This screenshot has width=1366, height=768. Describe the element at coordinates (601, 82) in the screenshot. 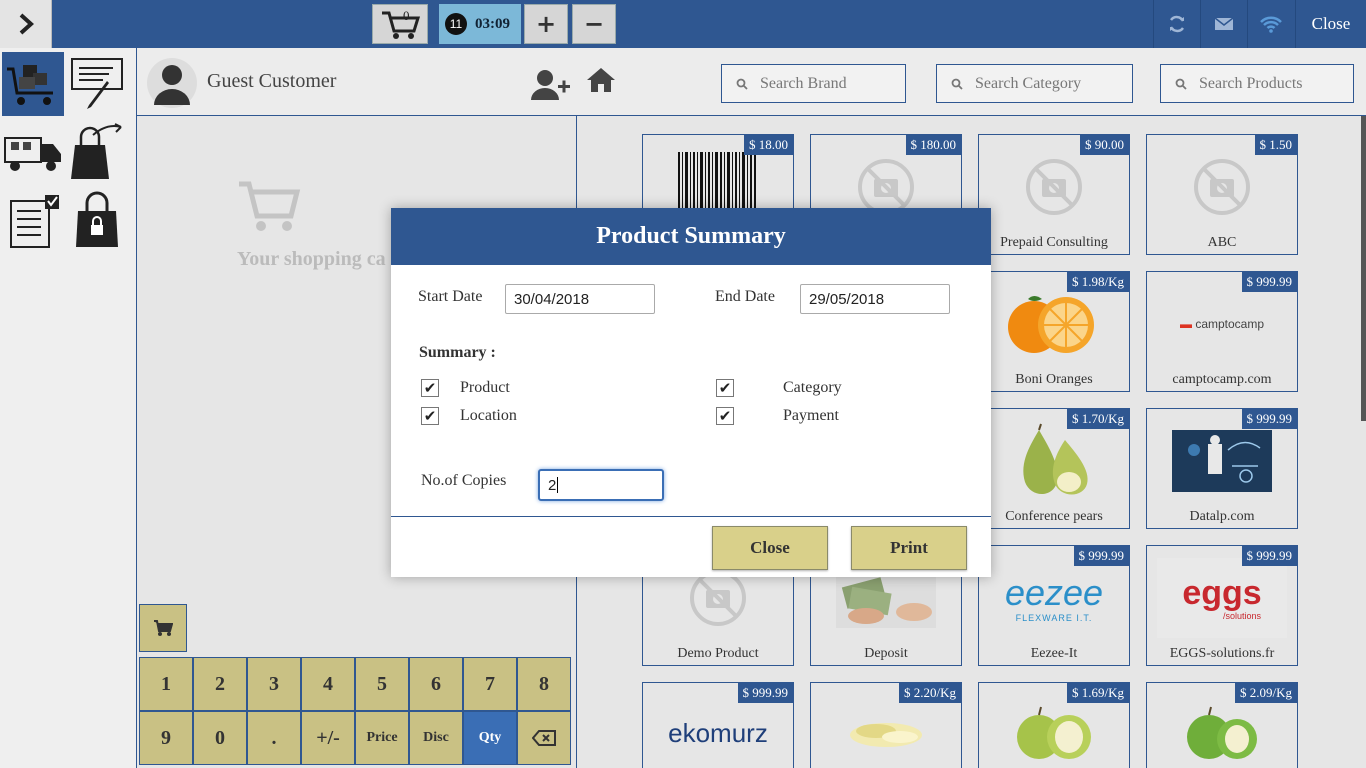

I see `home-button` at that location.